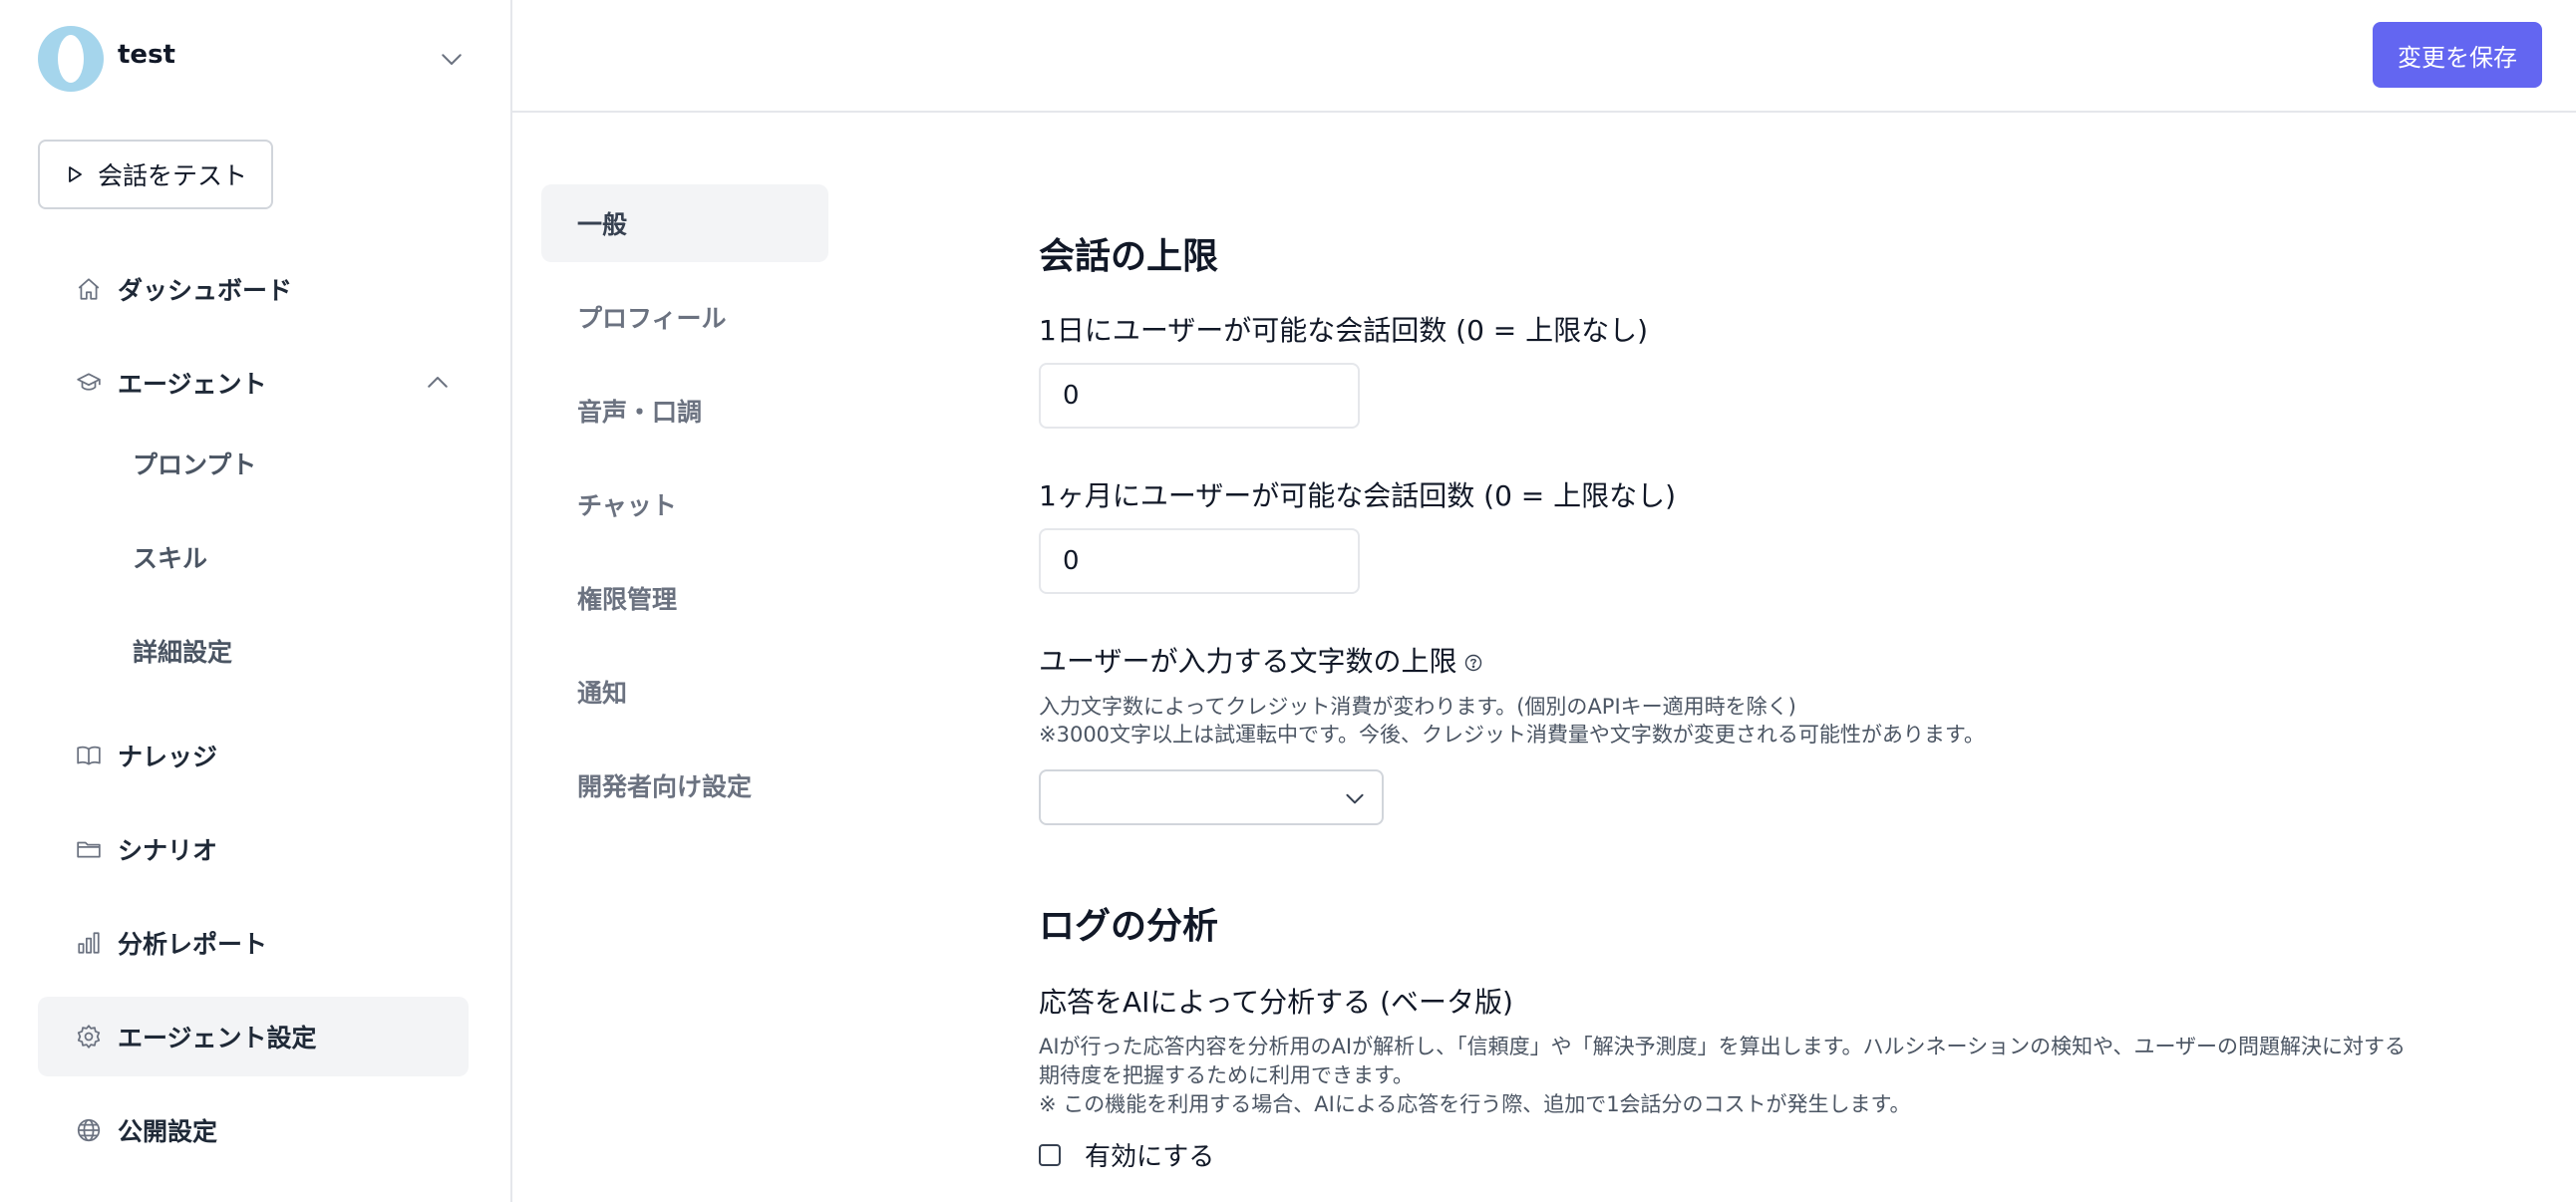  Describe the element at coordinates (1544, 56) in the screenshot. I see `top-header: 変更を保存` at that location.